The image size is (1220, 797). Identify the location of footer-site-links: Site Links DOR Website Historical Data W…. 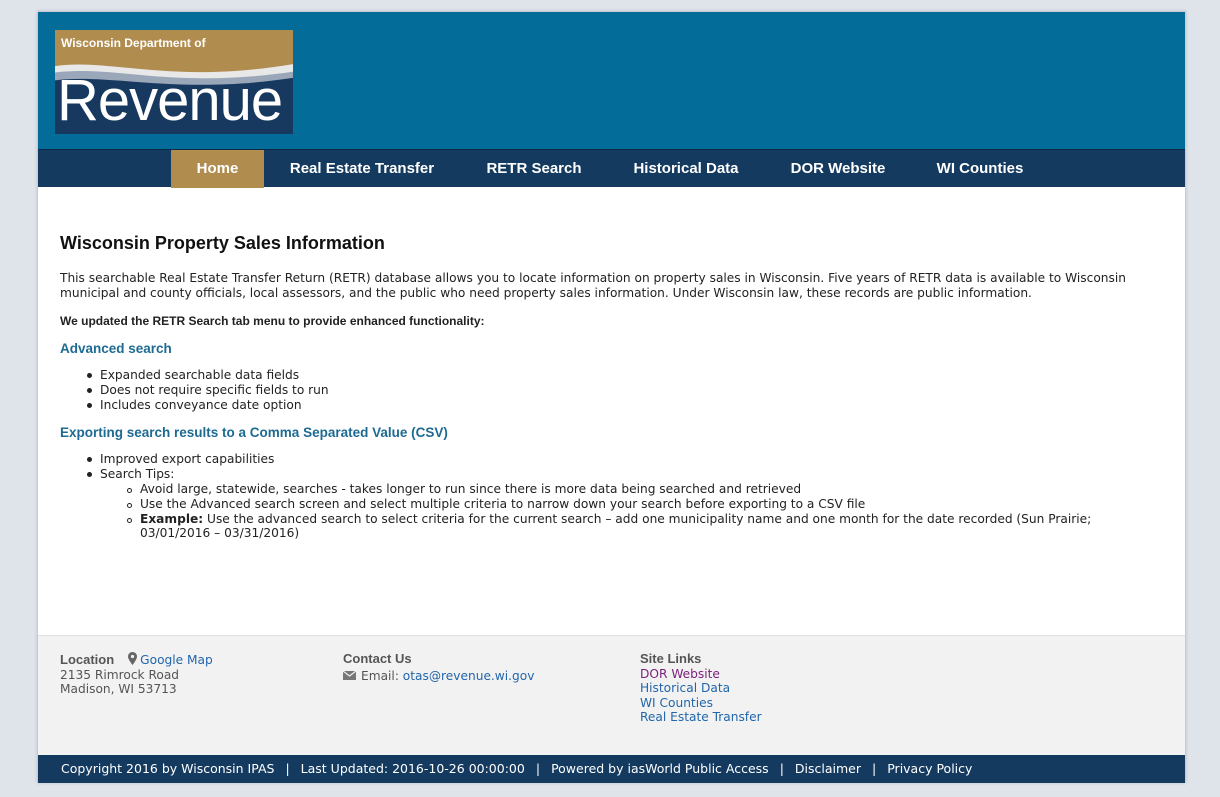
(701, 688).